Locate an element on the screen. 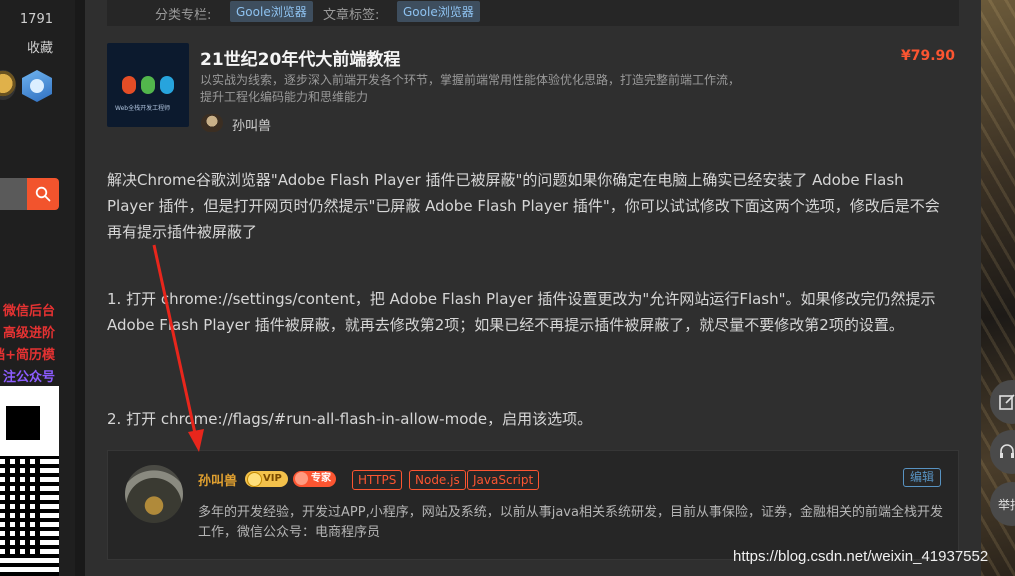  skill-tag: Node.js is located at coordinates (437, 480).